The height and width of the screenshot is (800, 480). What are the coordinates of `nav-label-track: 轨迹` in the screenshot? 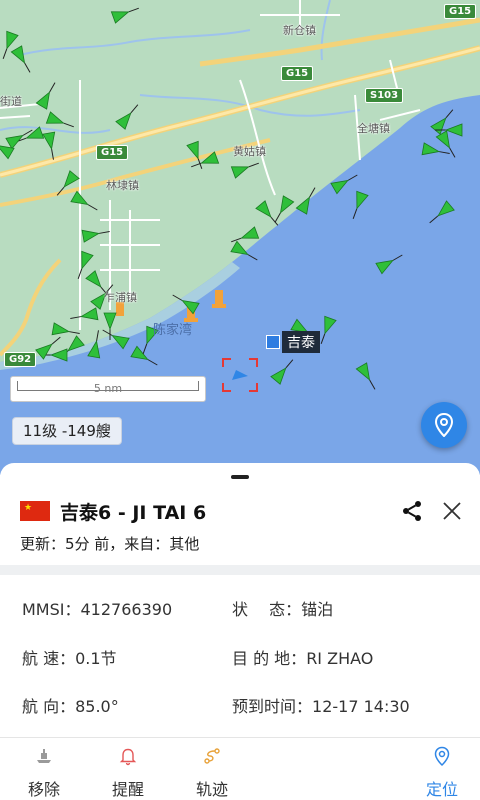 It's located at (211, 789).